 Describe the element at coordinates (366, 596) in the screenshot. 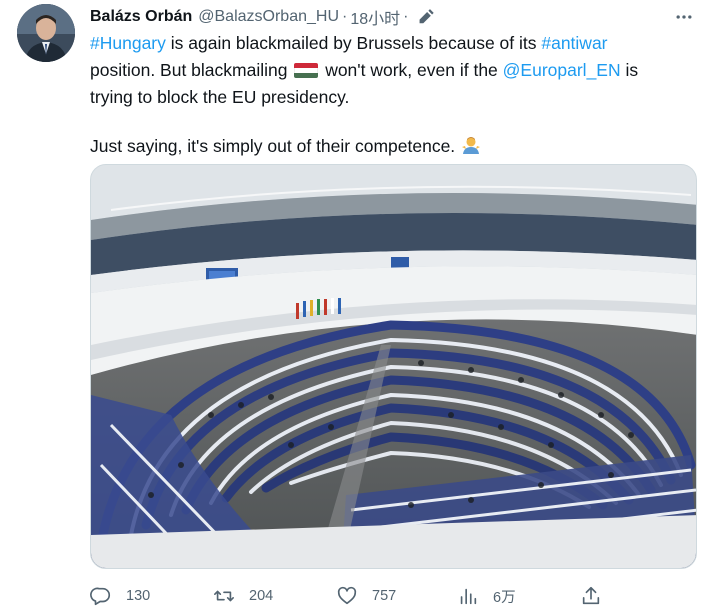

I see `like-button: 757` at that location.